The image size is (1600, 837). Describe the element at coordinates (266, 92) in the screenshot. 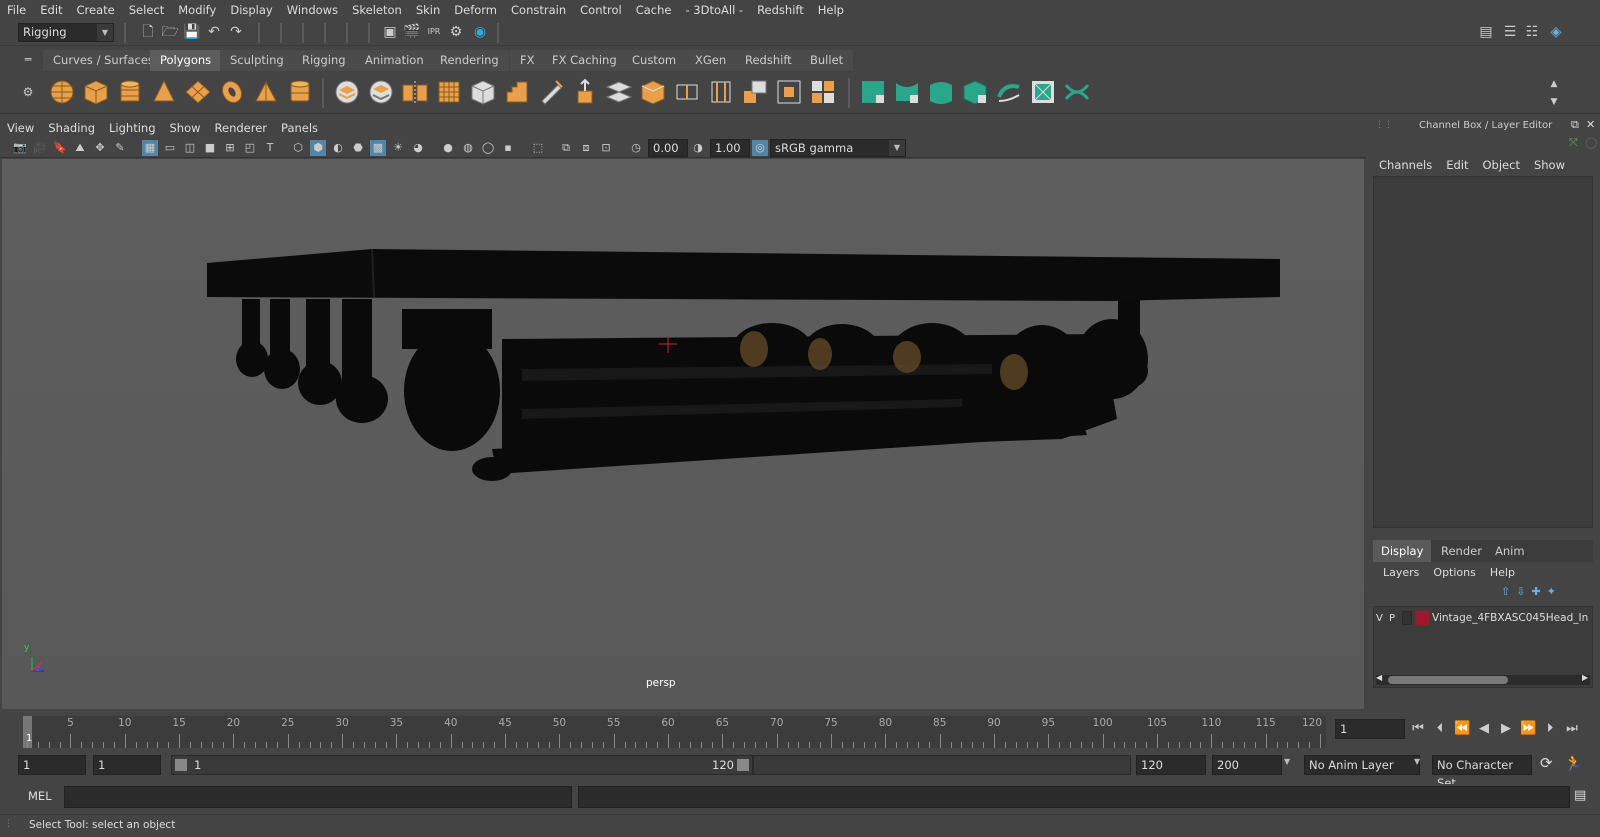

I see `poly-pyramid-icon` at that location.